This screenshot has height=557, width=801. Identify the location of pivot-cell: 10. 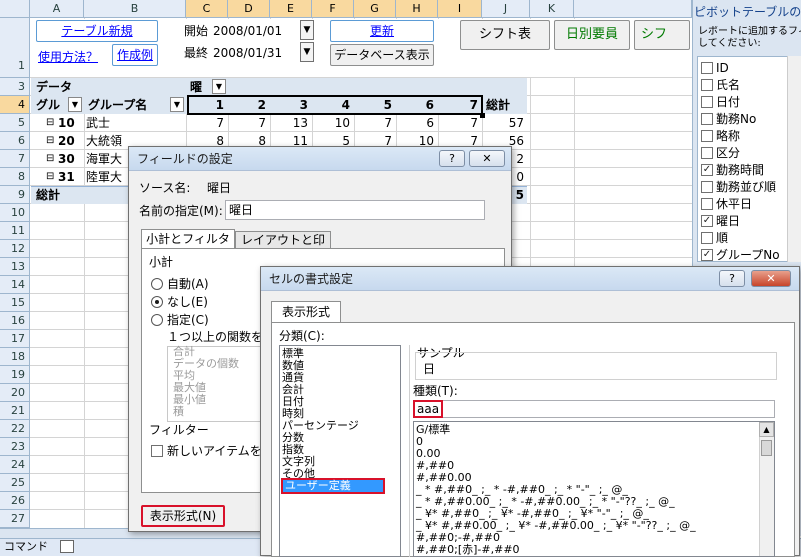
(332, 123).